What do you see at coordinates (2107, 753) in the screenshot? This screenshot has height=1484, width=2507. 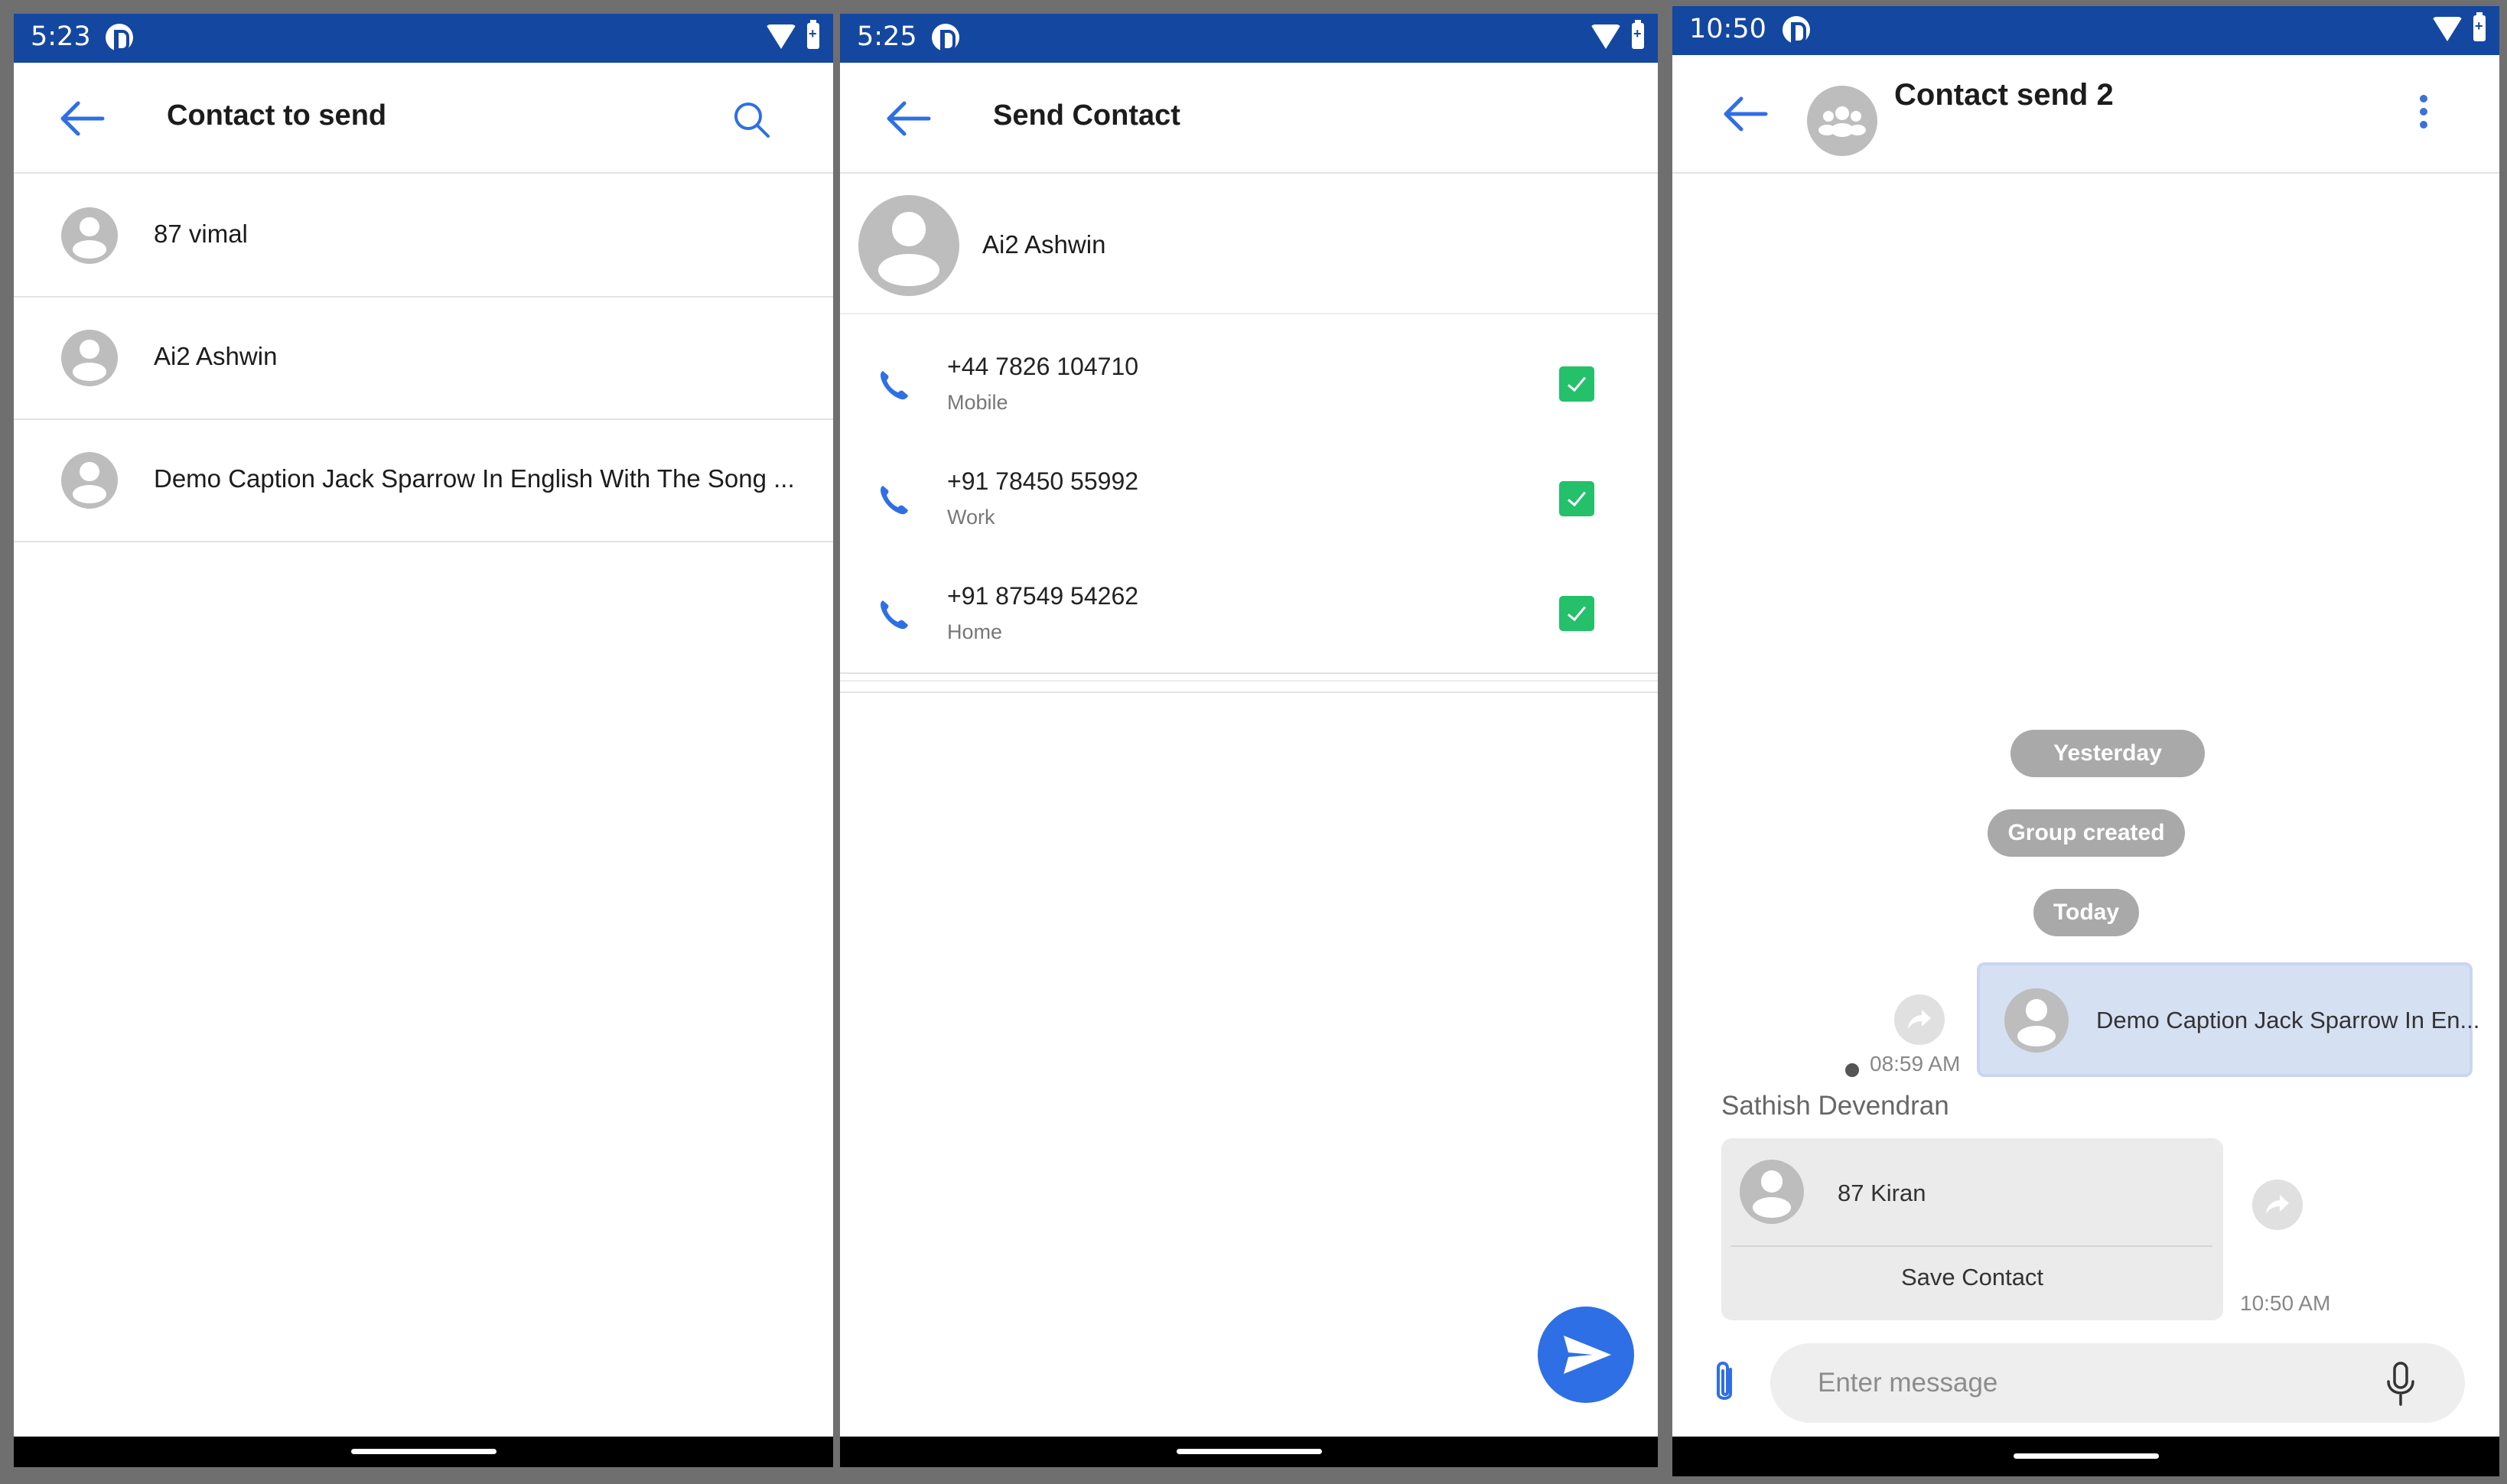 I see `date-badge: Yesterday` at bounding box center [2107, 753].